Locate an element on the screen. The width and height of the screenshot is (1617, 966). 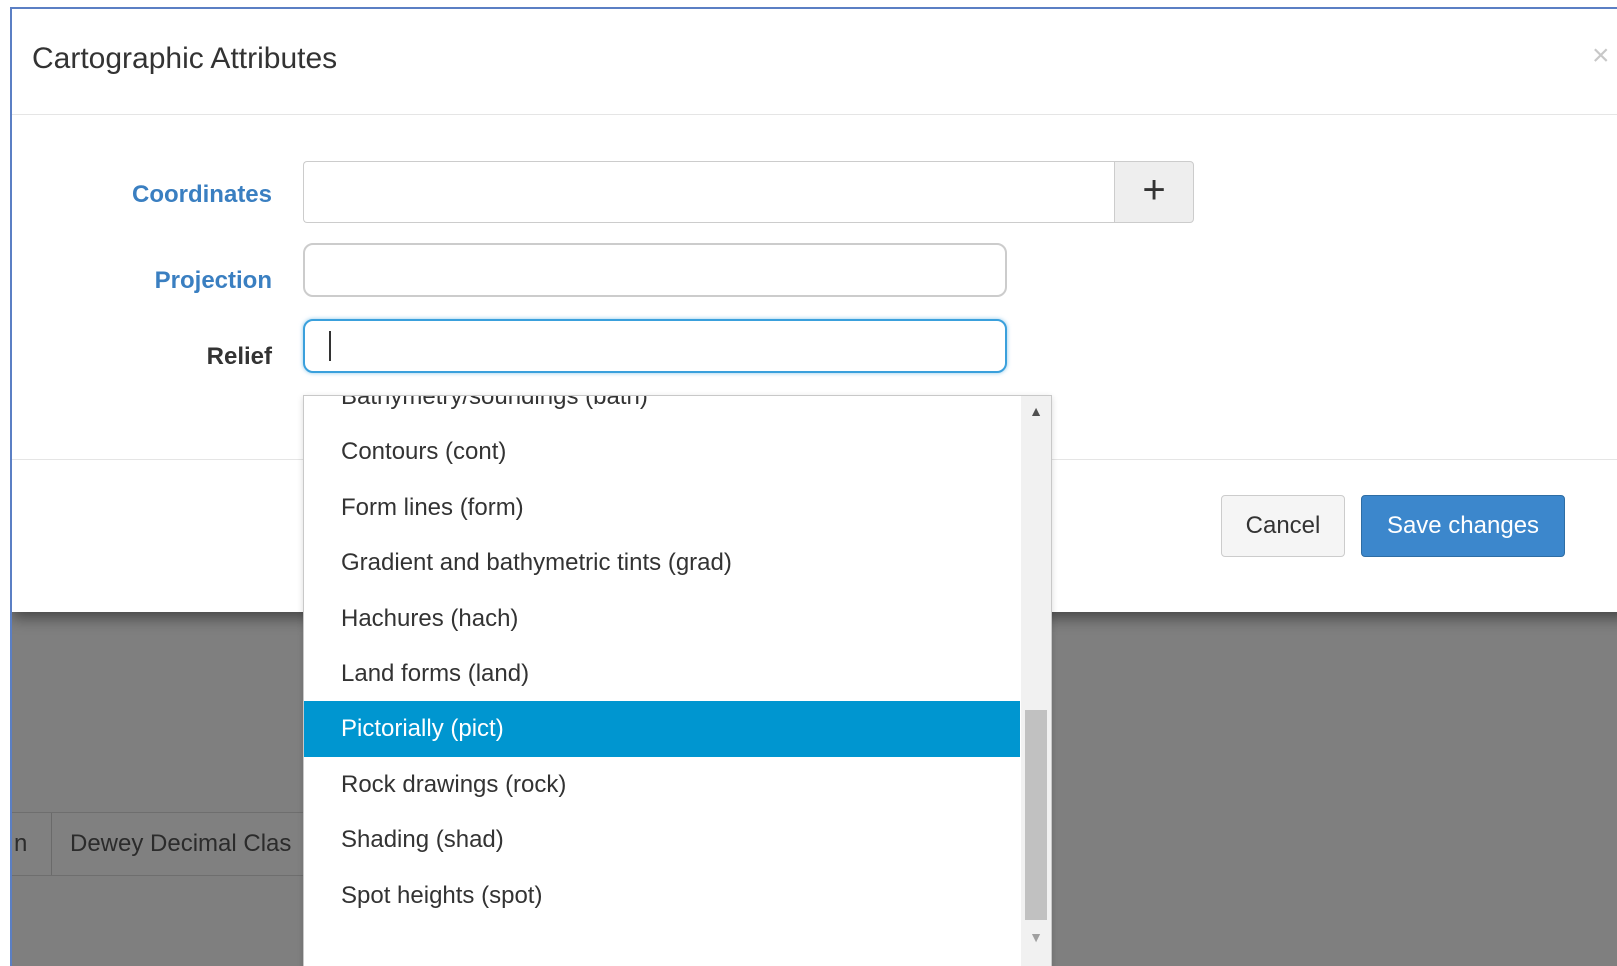
close-icon: × is located at coordinates (1601, 56).